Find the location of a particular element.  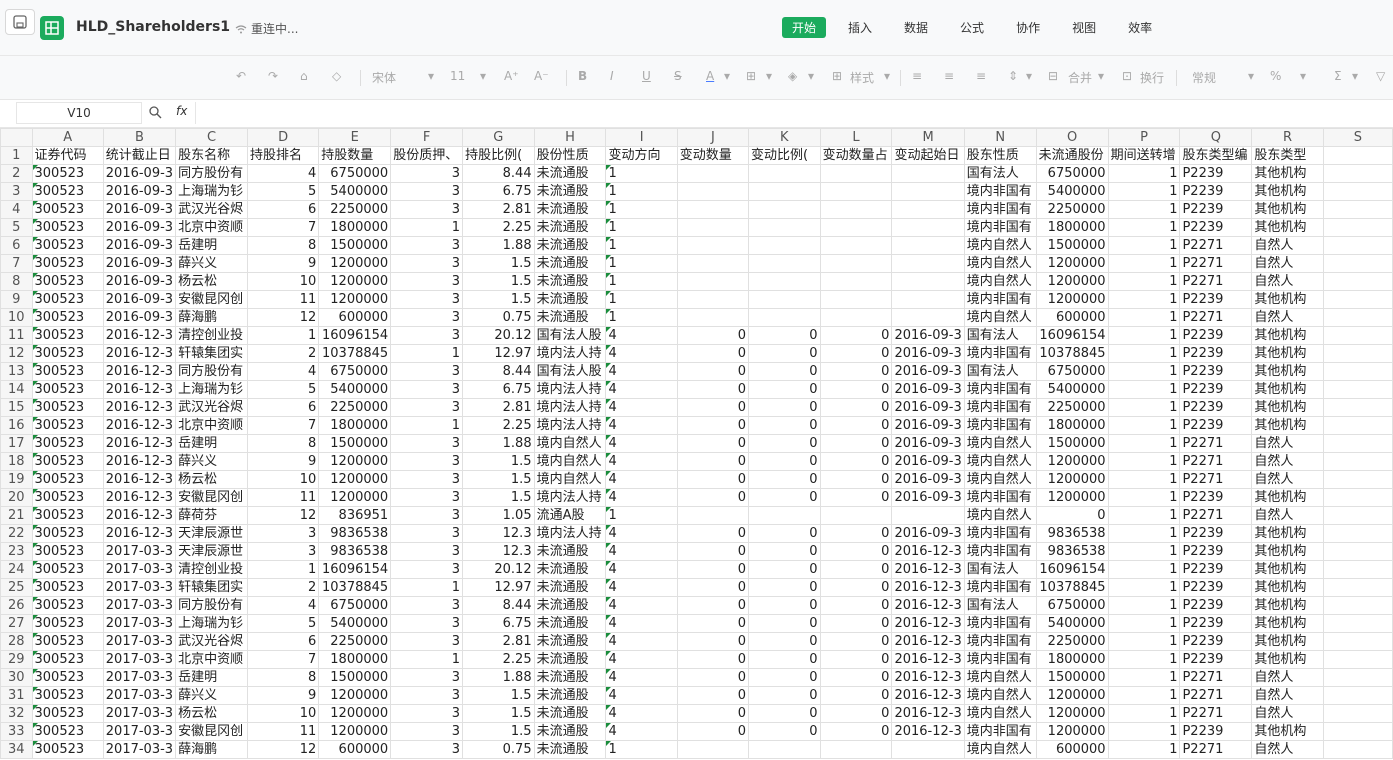

row-header: 34 is located at coordinates (16, 749).